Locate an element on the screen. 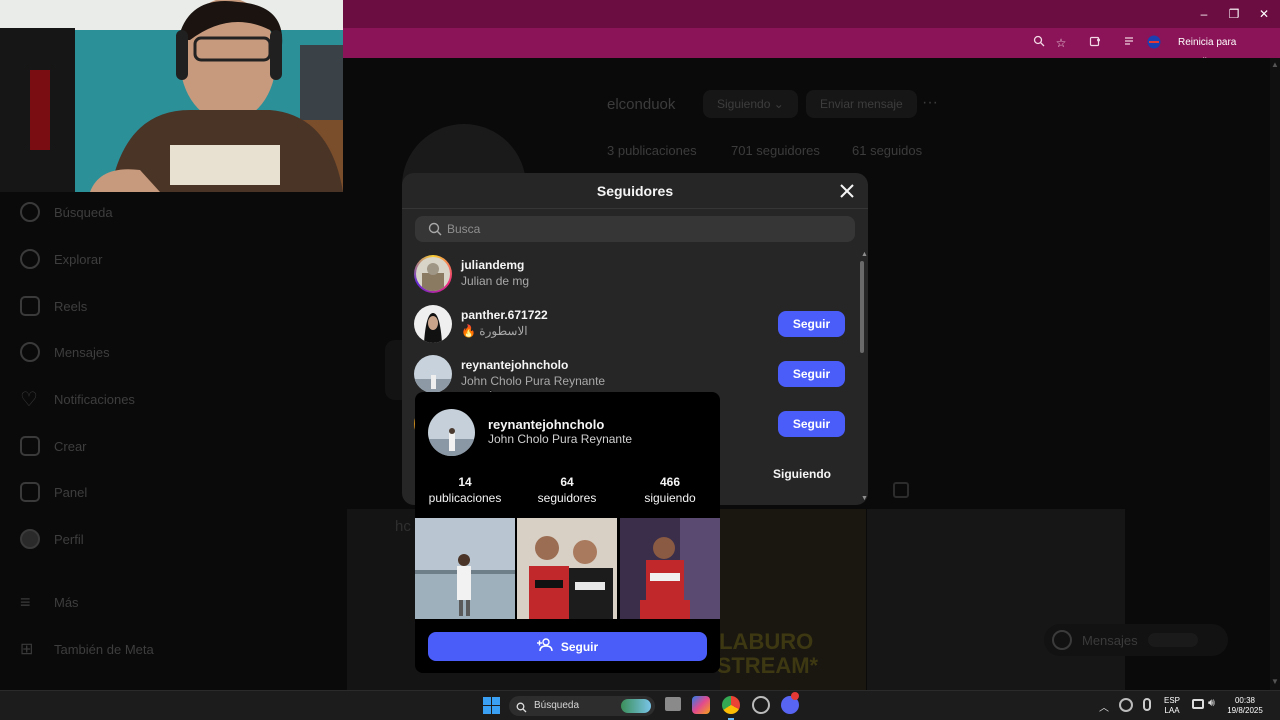 This screenshot has width=1280, height=720. sidebar-item-explore: Explorar is located at coordinates (61, 259).